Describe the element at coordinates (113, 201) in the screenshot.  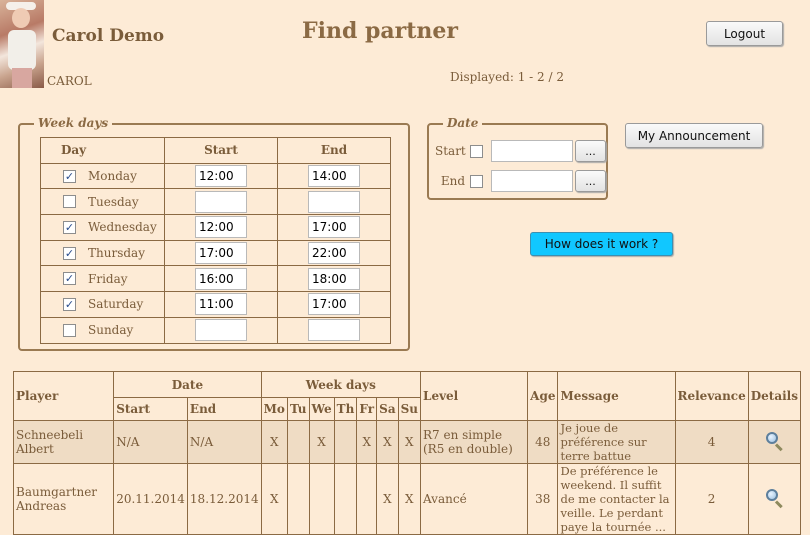
I see `day-label: Tuesday` at that location.